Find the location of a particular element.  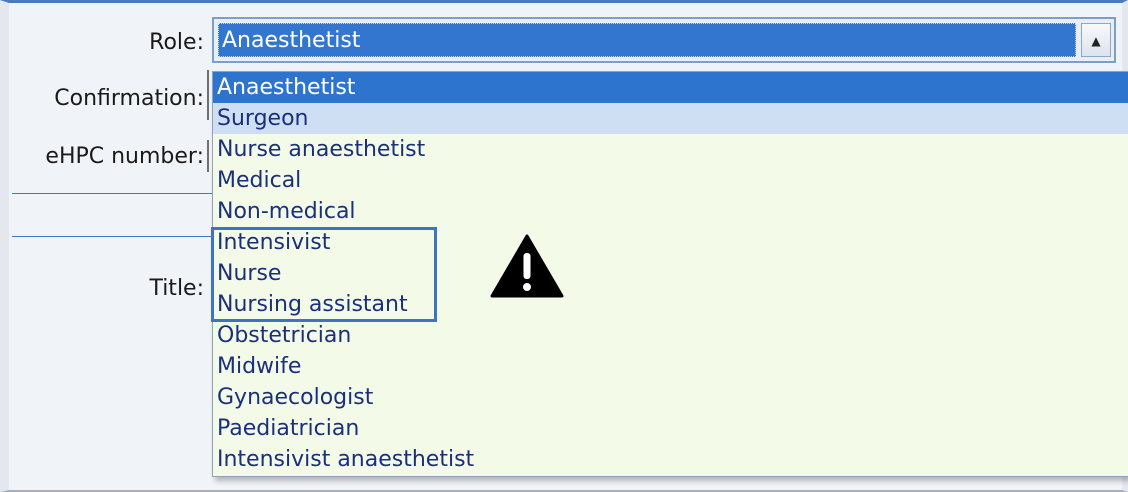

dropdown-option: Midwife is located at coordinates (670, 366).